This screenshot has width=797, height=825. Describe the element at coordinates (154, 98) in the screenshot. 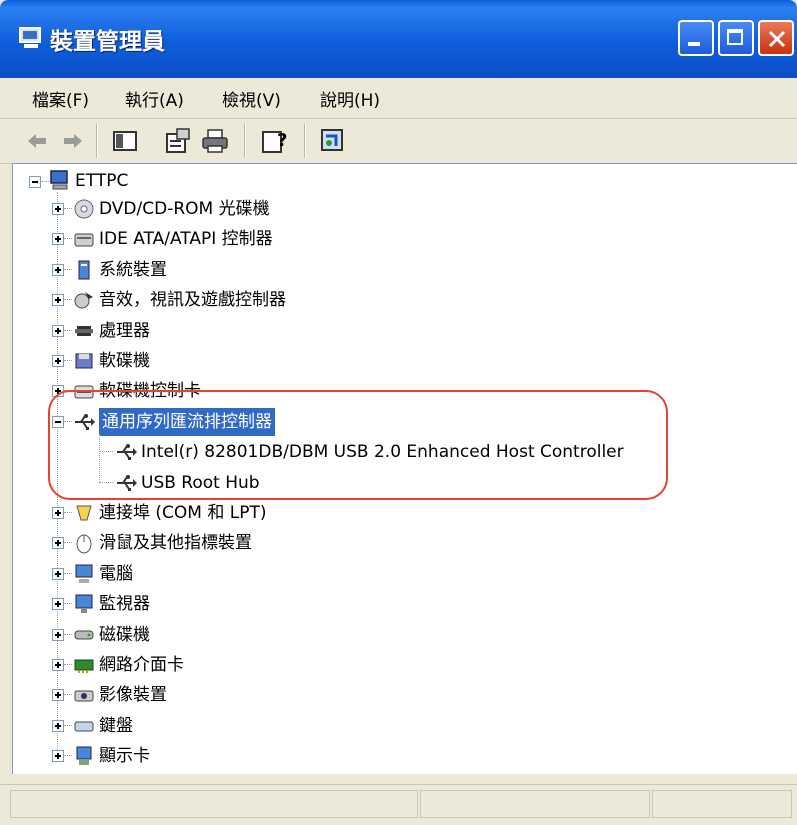

I see `menu-action: 執行(A)` at that location.